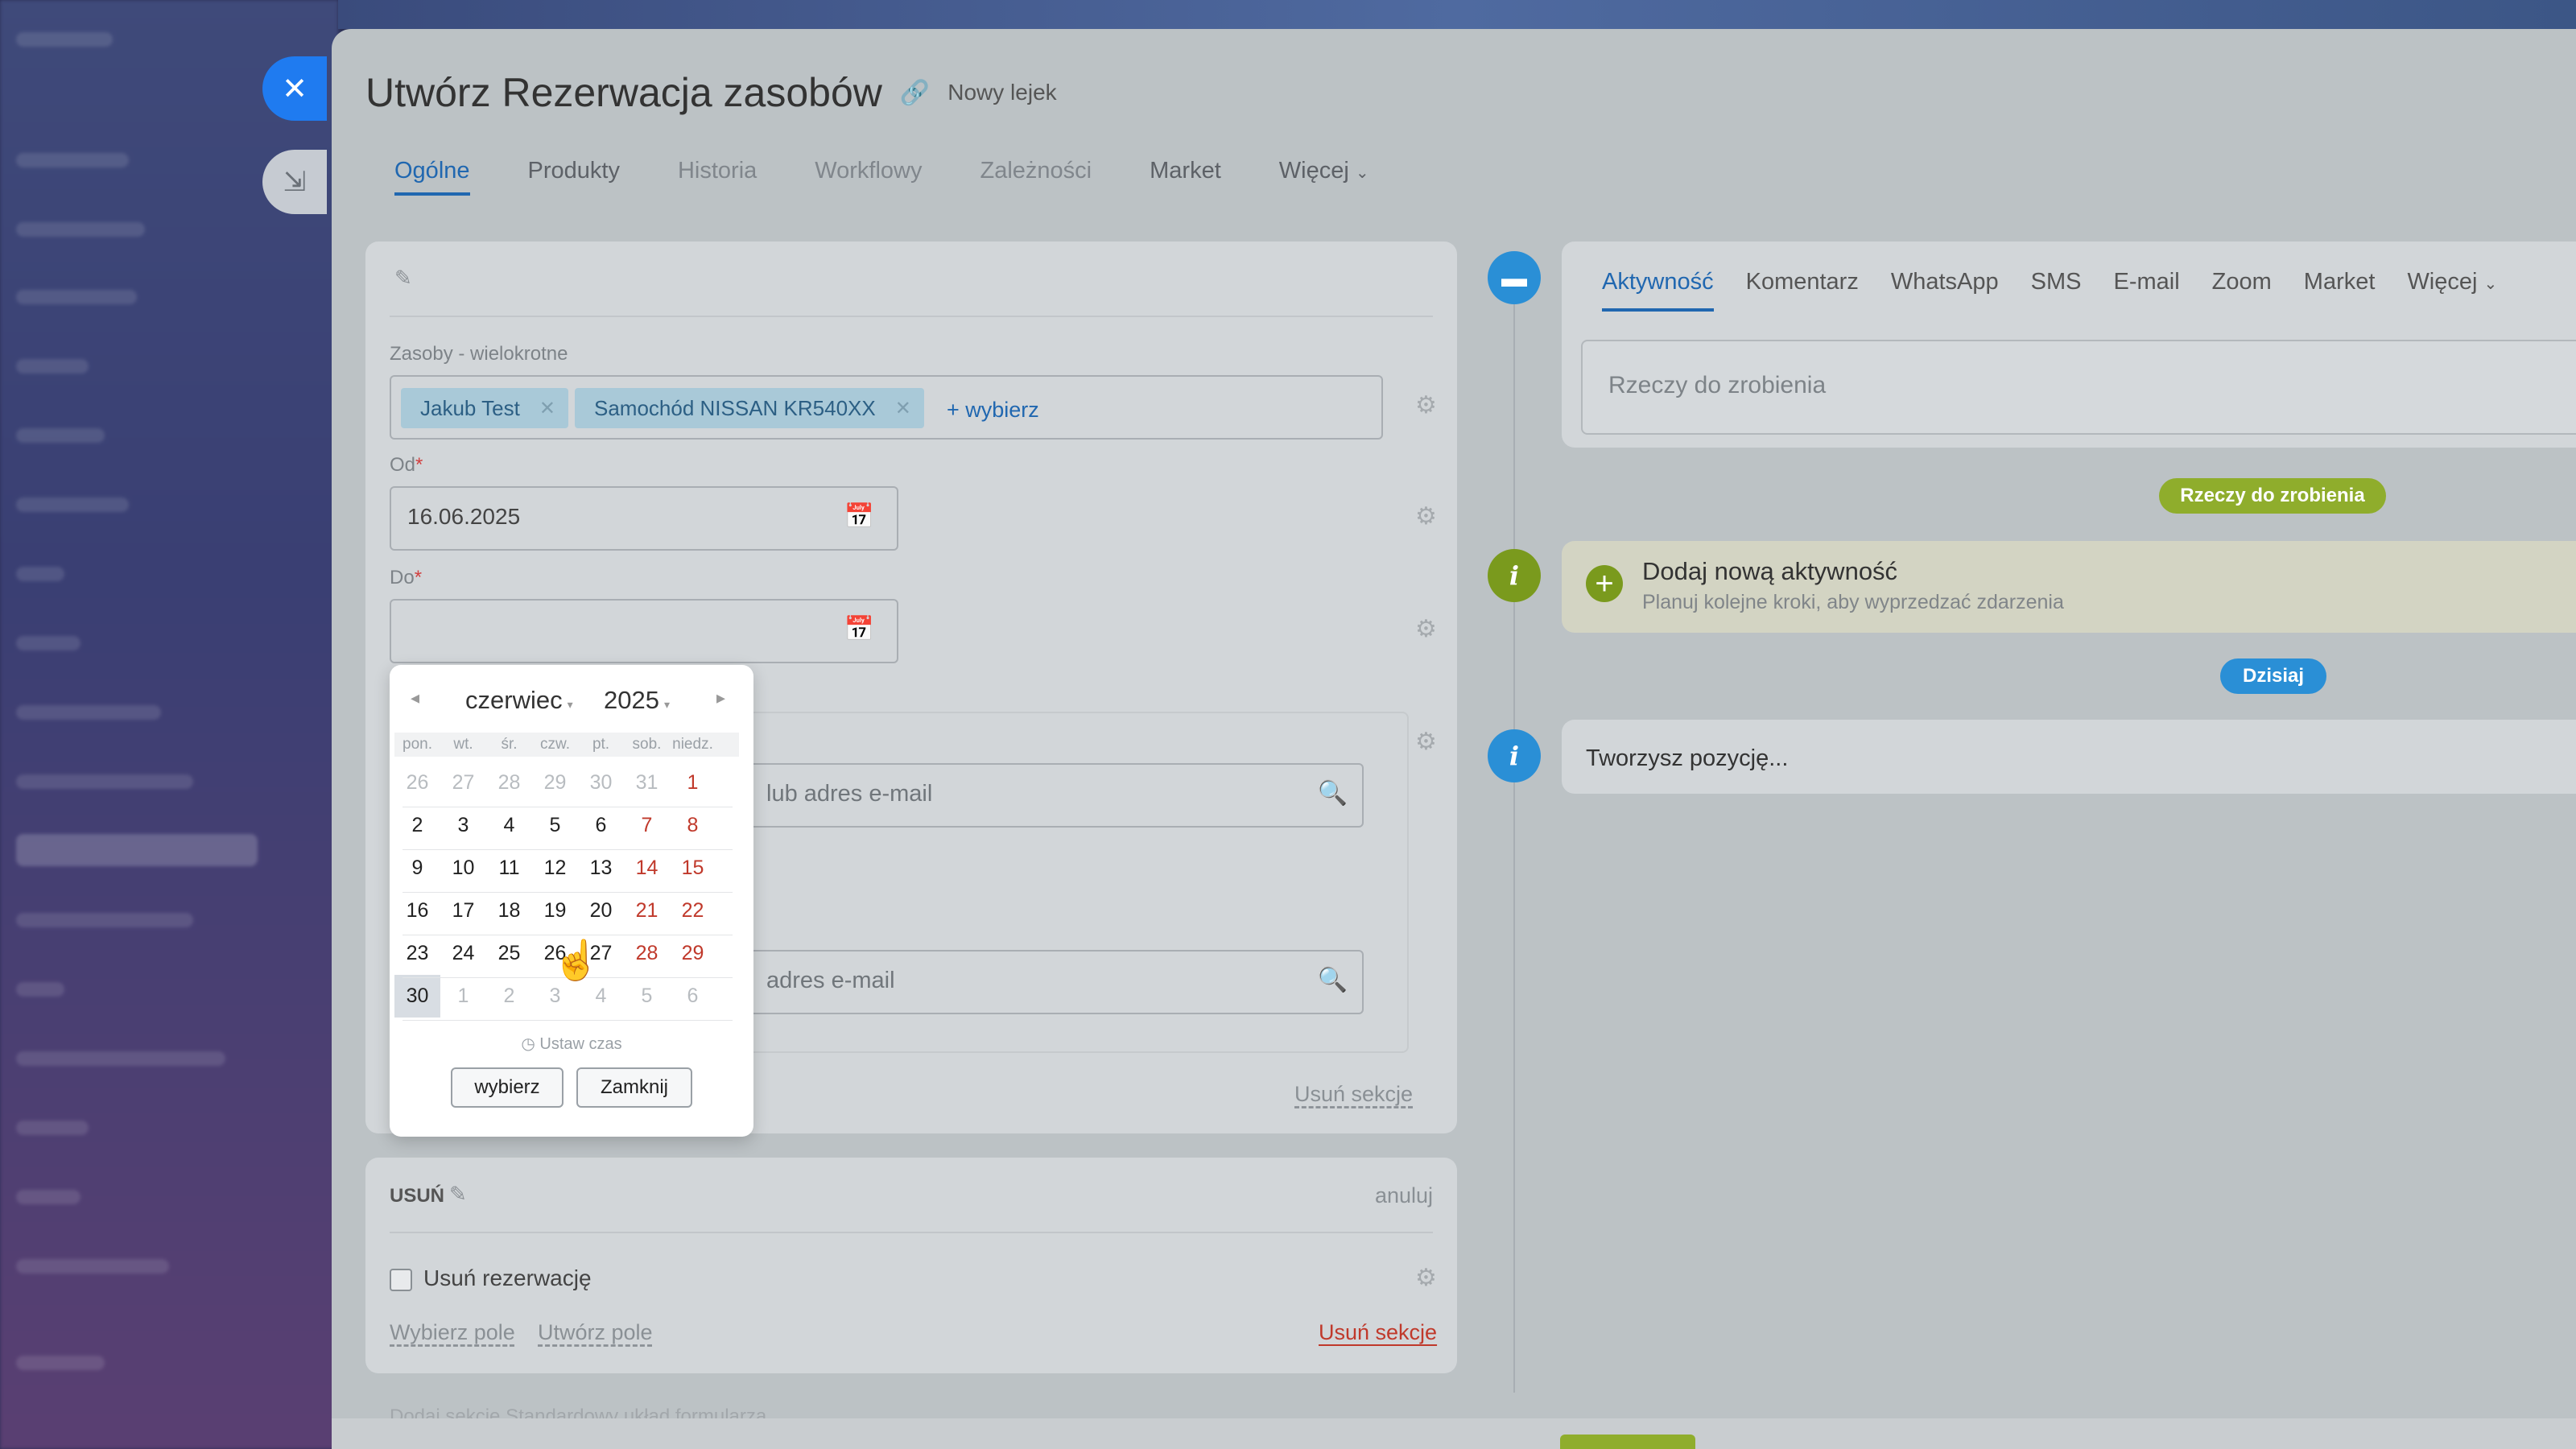 This screenshot has width=2576, height=1449. What do you see at coordinates (1185, 171) in the screenshot?
I see `tab-market: Market` at bounding box center [1185, 171].